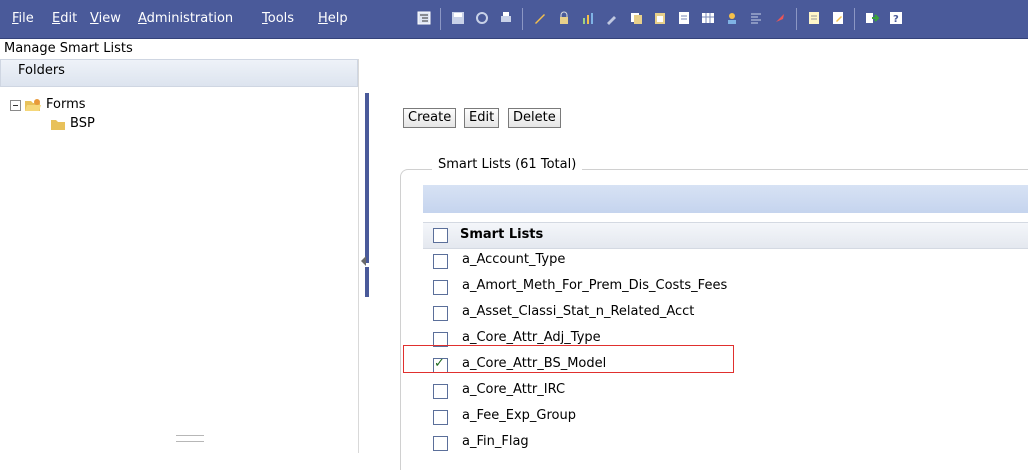 The width and height of the screenshot is (1028, 470). Describe the element at coordinates (278, 18) in the screenshot. I see `menu-tools: Tools` at that location.